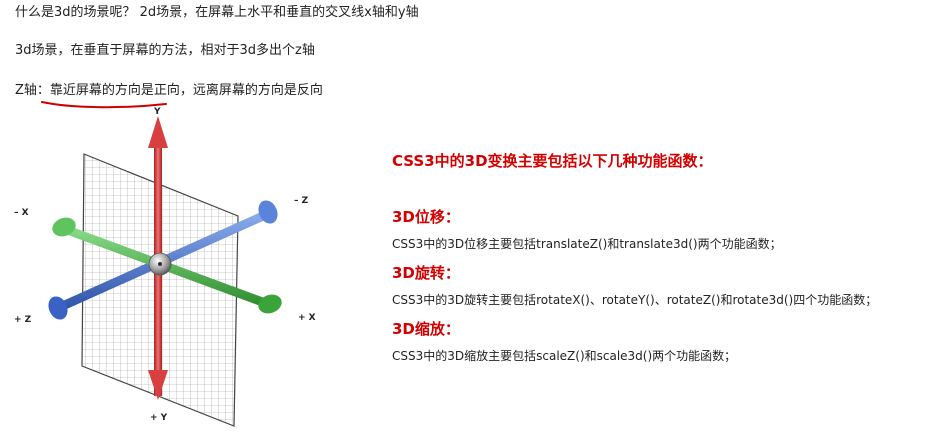 This screenshot has width=944, height=432. Describe the element at coordinates (426, 273) in the screenshot. I see `rotate-heading: 3D旋转：` at that location.